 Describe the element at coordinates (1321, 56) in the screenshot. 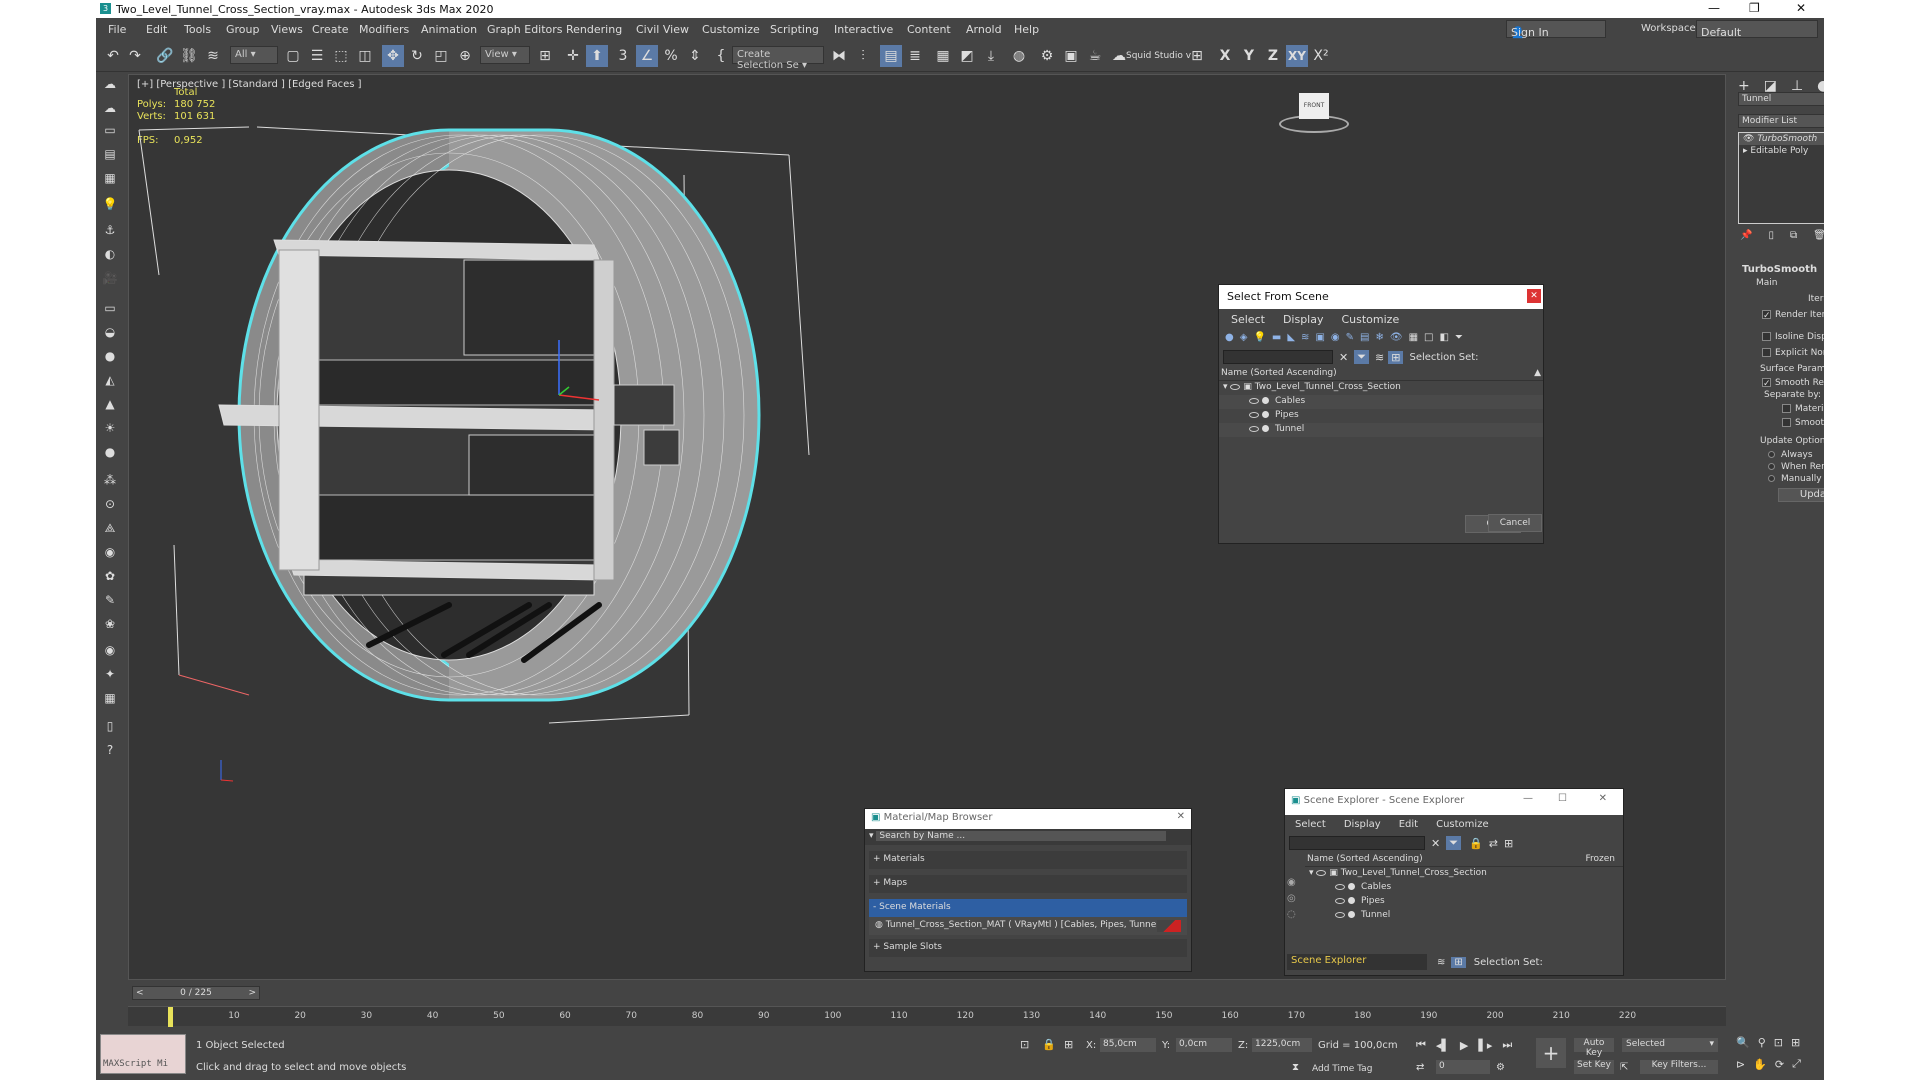

I see `axis-constraint-icon: X²` at that location.